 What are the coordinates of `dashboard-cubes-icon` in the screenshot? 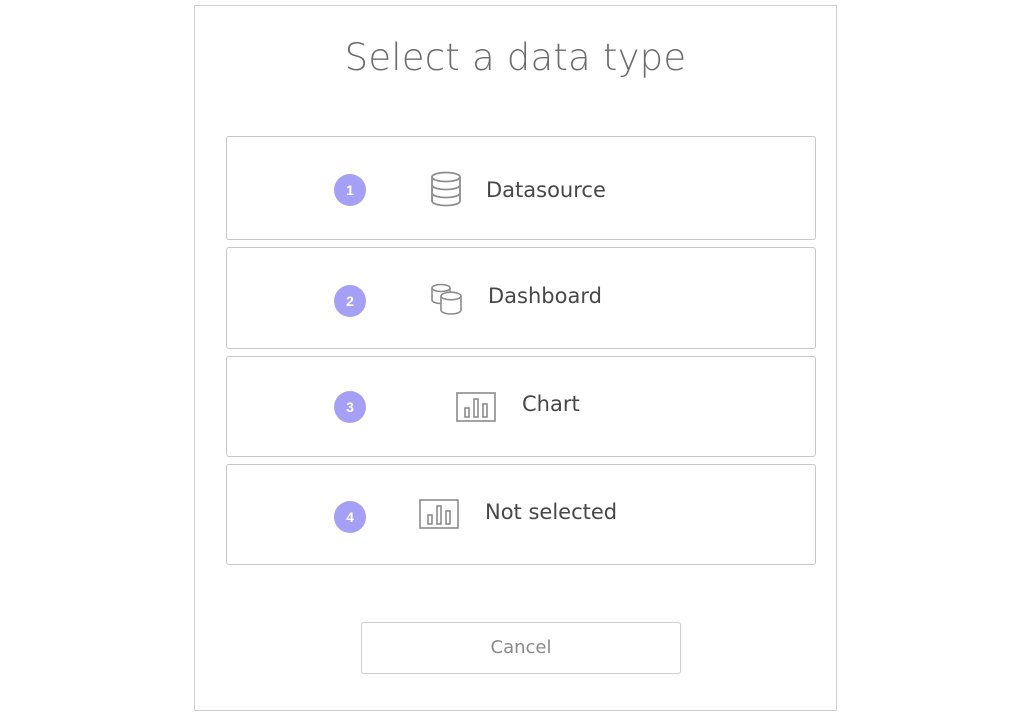 It's located at (446, 299).